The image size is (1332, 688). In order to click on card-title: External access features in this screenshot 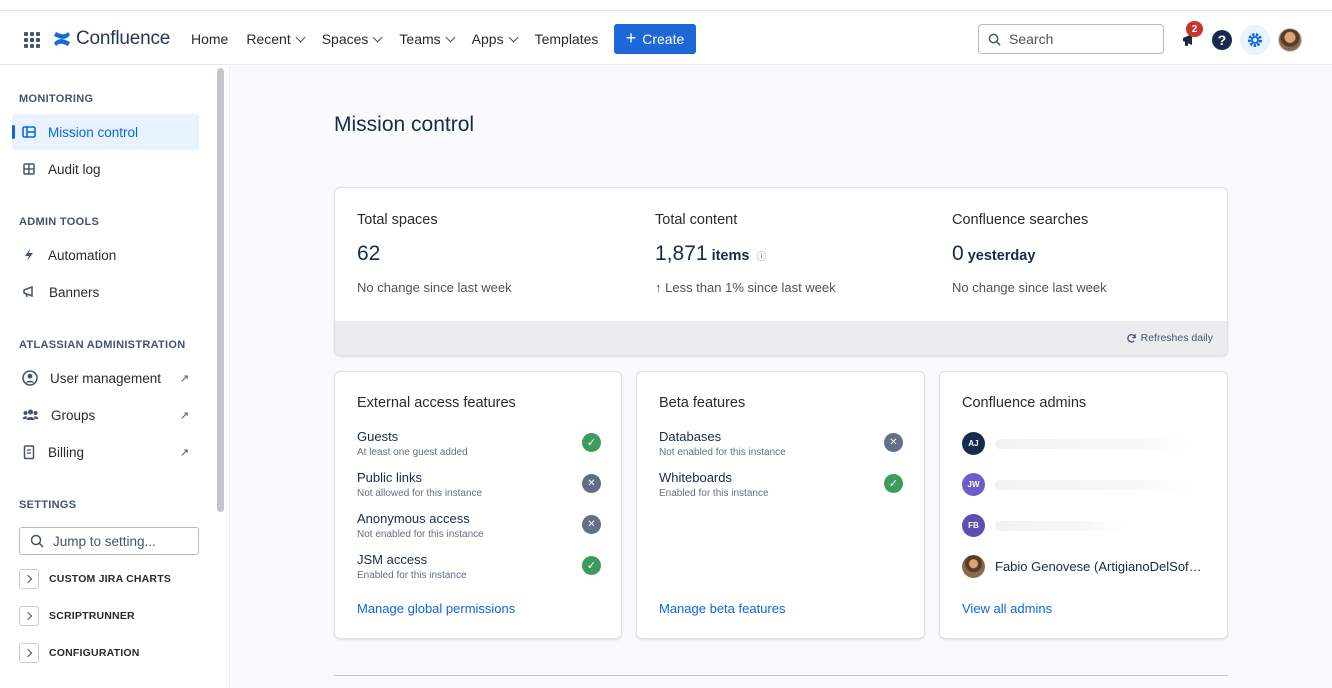, I will do `click(436, 403)`.